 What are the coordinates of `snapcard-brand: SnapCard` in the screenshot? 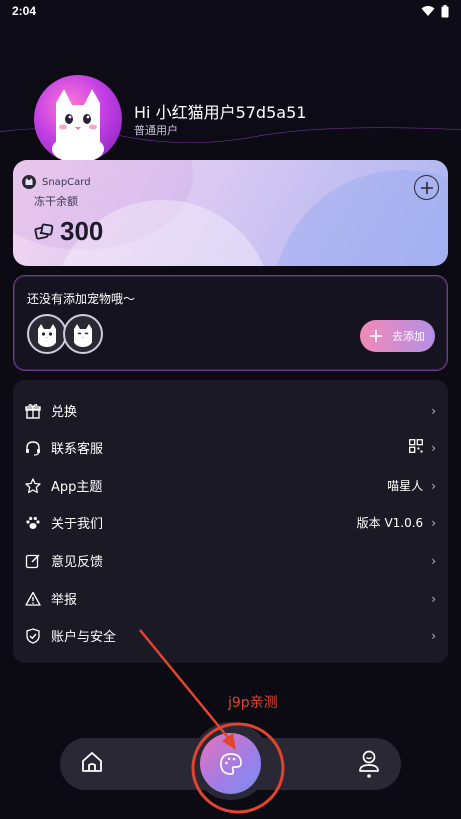 It's located at (56, 182).